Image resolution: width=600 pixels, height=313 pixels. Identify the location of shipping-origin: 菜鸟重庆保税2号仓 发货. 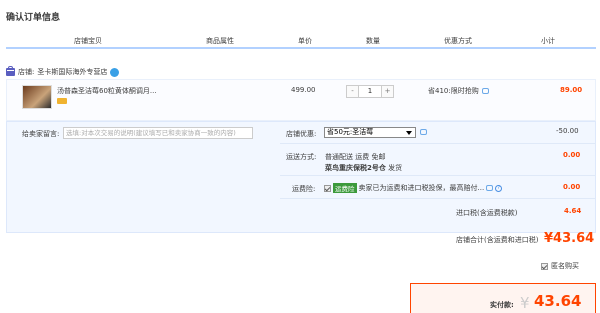
(363, 168).